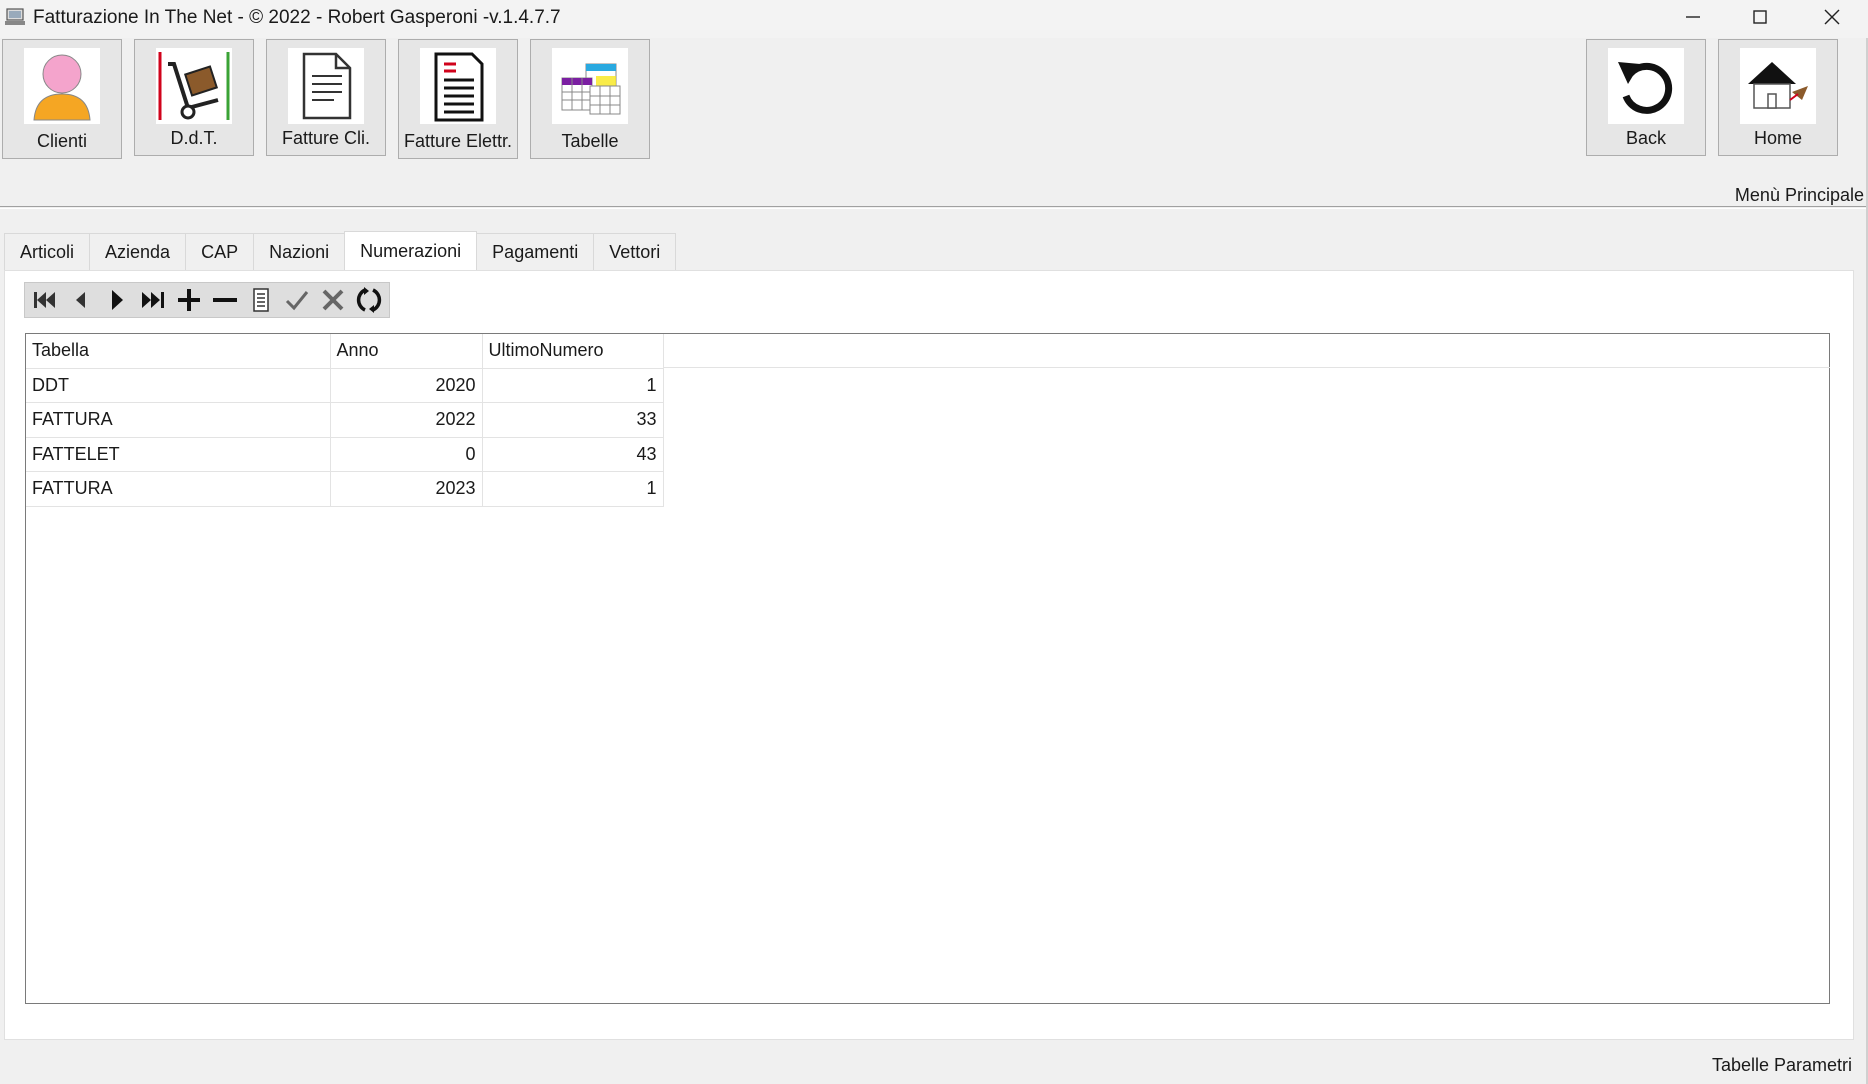 The height and width of the screenshot is (1084, 1868). I want to click on separator, so click(933, 206).